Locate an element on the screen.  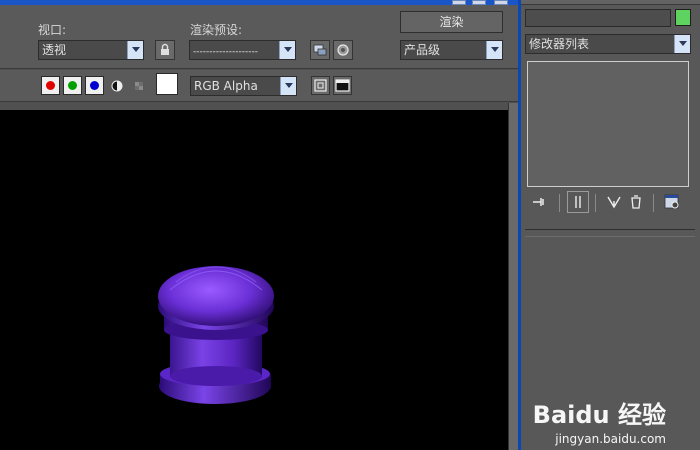
configure-icon is located at coordinates (671, 201).